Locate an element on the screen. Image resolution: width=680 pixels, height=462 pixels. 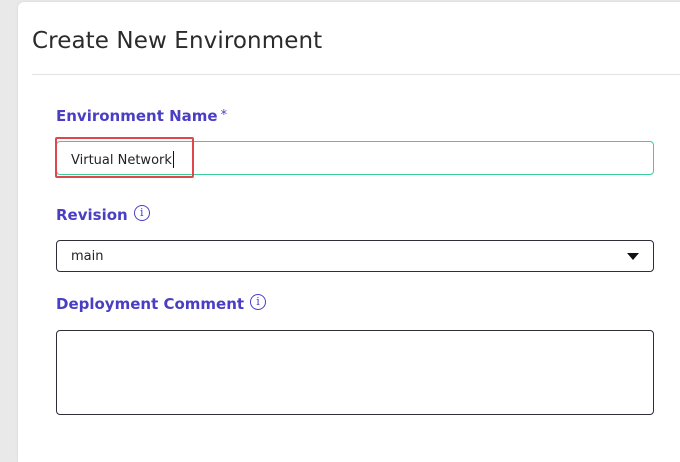
deployment-comment-label-text: Deployment Comment is located at coordinates (150, 304).